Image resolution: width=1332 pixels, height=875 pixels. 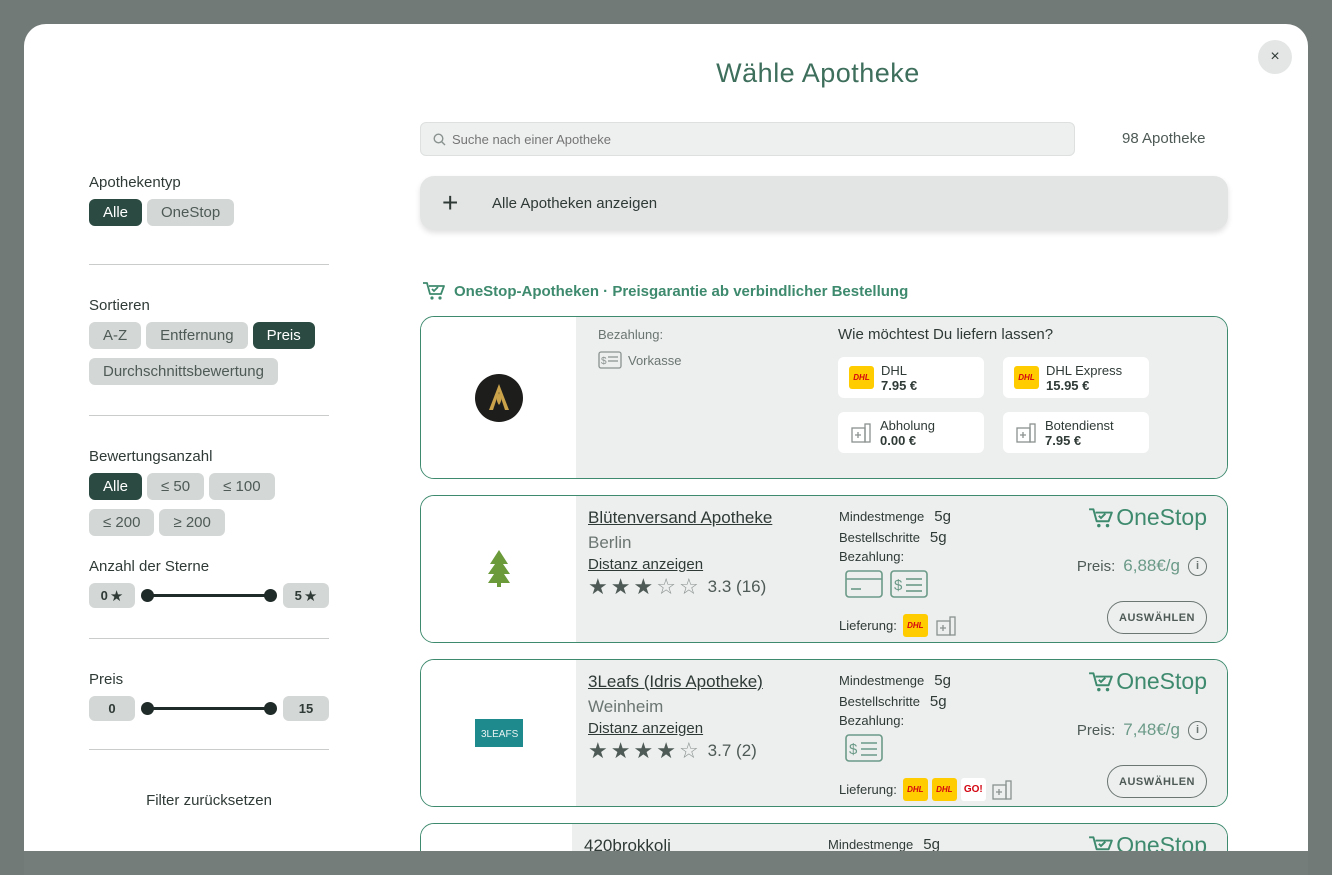 I want to click on result-count: 98 Apotheke, so click(x=1164, y=138).